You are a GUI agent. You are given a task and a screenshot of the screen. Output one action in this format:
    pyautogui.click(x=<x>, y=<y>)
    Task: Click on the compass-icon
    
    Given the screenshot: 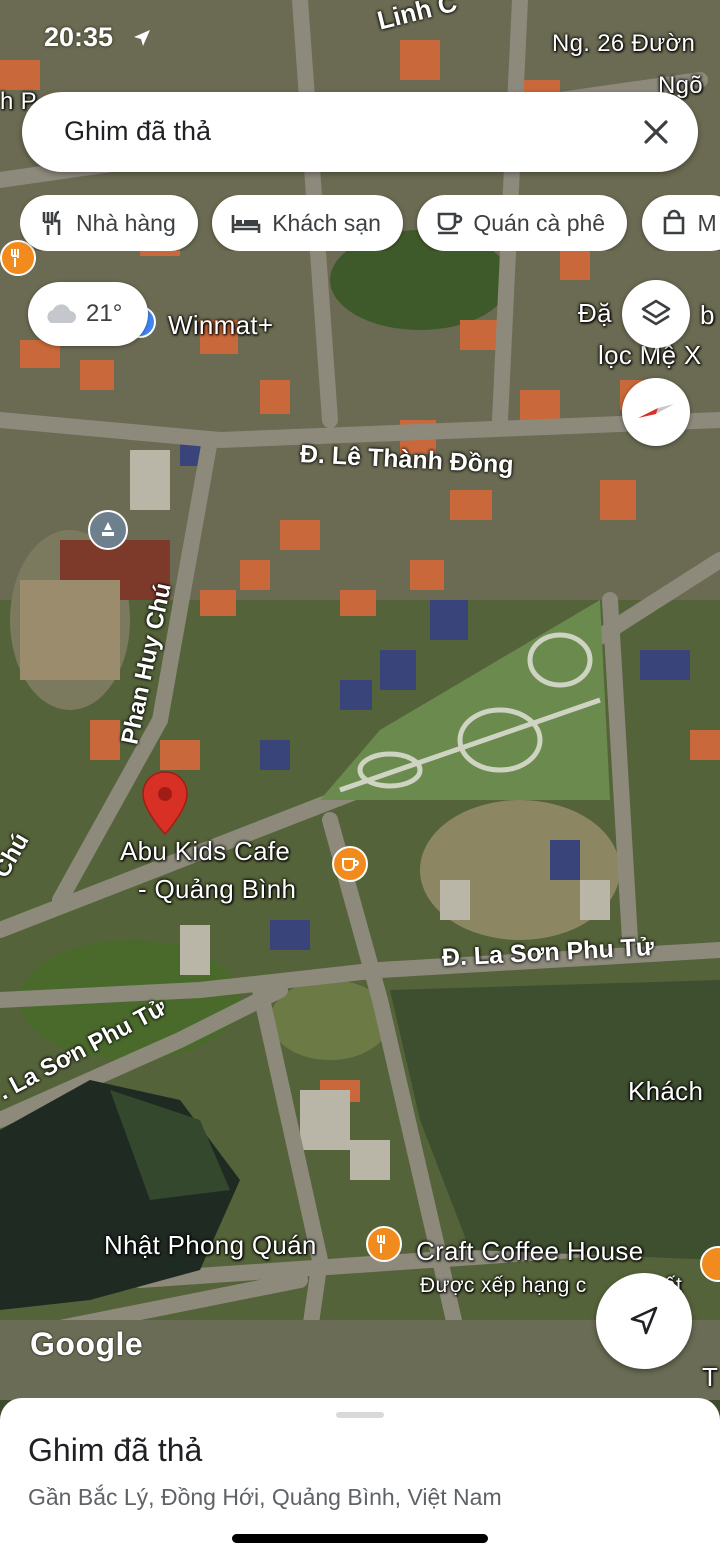 What is the action you would take?
    pyautogui.click(x=656, y=411)
    